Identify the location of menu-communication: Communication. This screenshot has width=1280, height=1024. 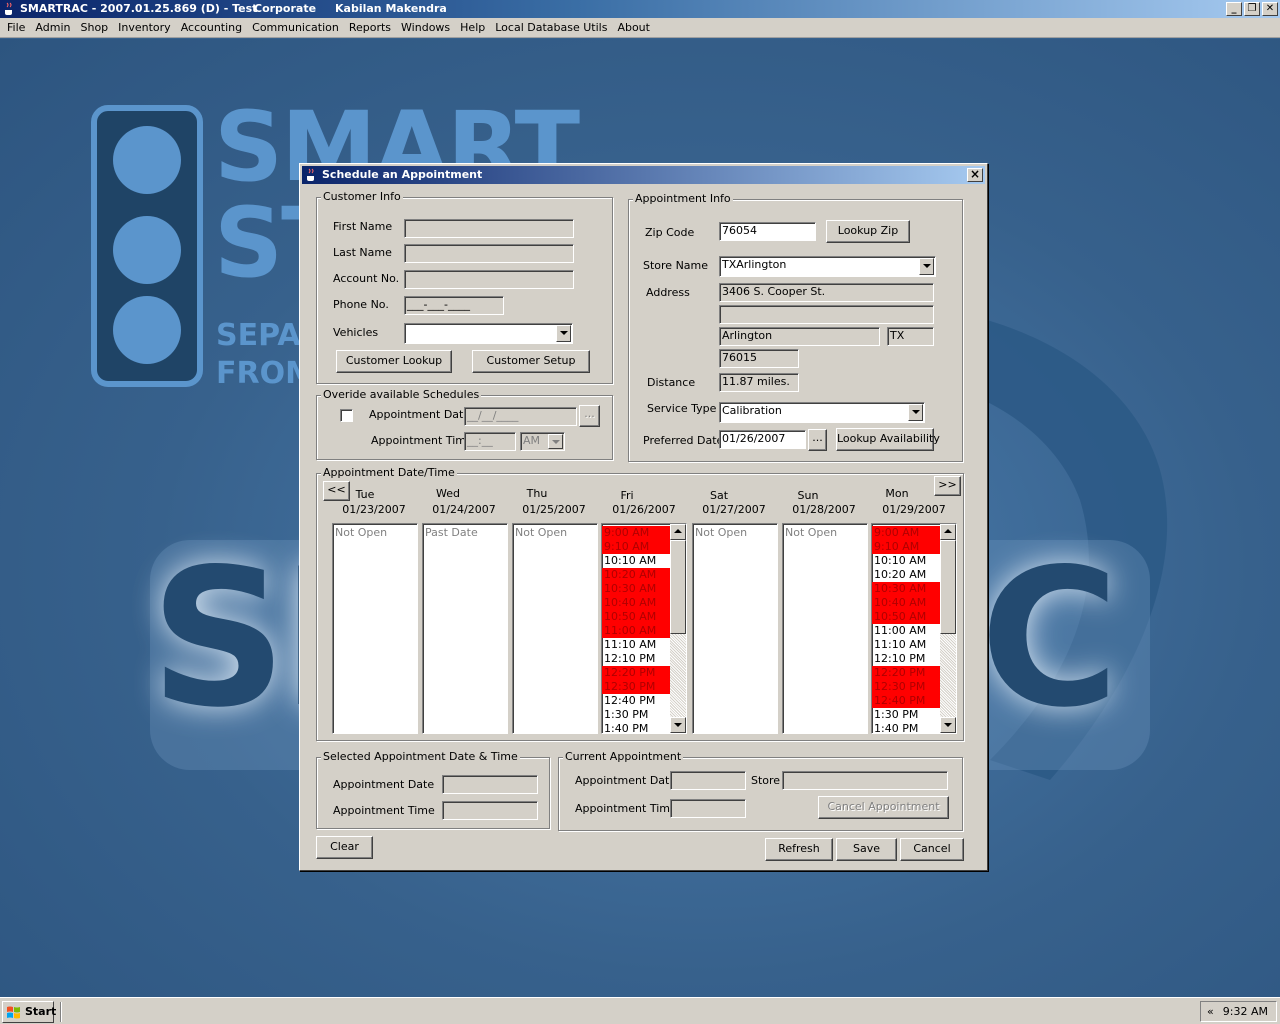
(295, 27).